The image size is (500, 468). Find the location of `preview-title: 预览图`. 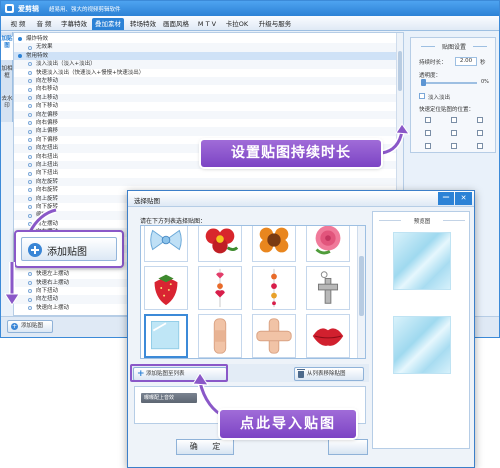

preview-title: 预览图 is located at coordinates (422, 221).